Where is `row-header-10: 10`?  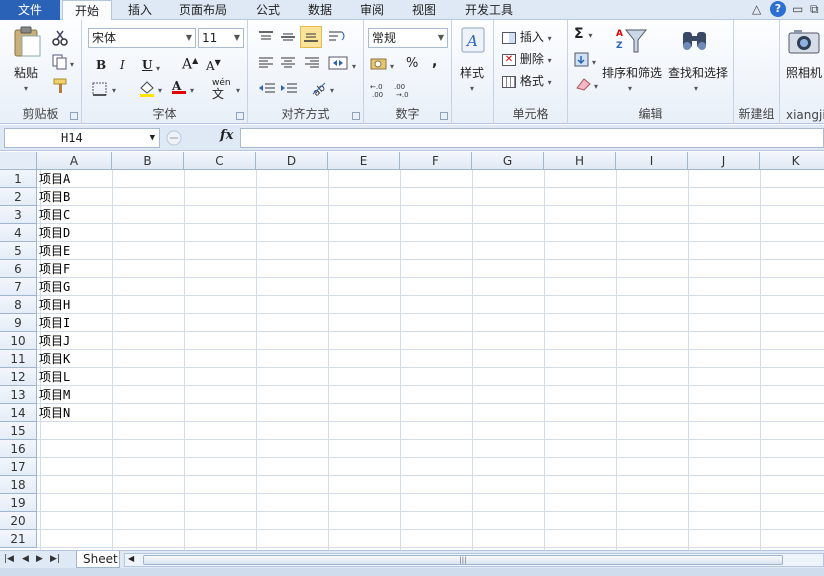
row-header-10: 10 is located at coordinates (18, 341).